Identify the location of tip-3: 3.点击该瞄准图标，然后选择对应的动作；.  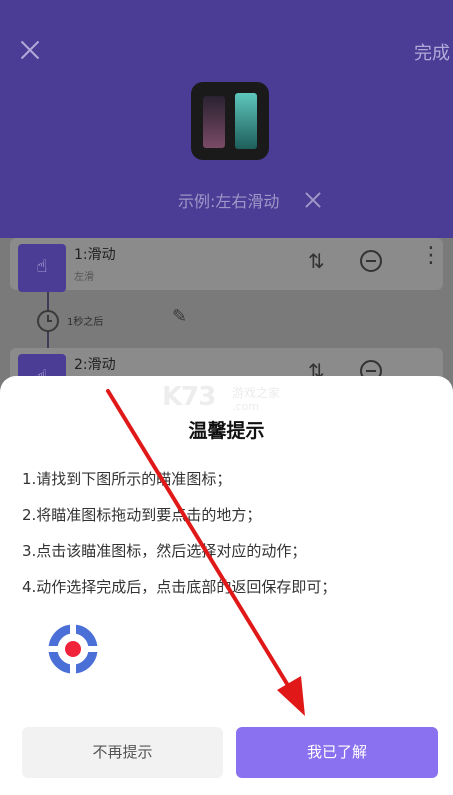
(164, 551).